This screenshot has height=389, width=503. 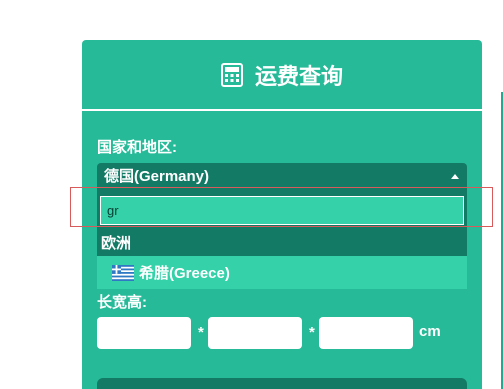 What do you see at coordinates (430, 331) in the screenshot?
I see `unit-label: cm` at bounding box center [430, 331].